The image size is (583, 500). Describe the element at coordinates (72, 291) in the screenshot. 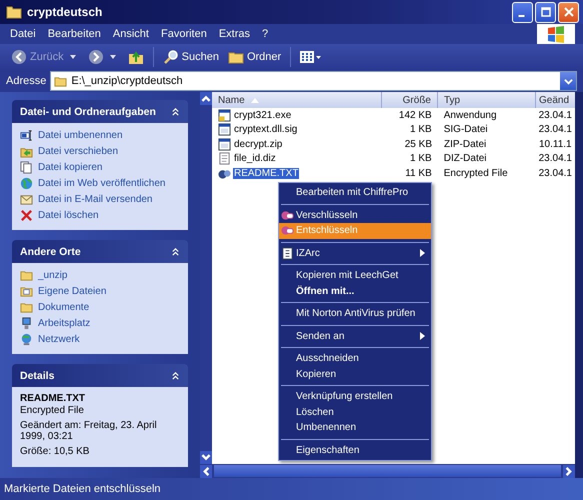

I see `task-link: Eigene Dateien` at that location.